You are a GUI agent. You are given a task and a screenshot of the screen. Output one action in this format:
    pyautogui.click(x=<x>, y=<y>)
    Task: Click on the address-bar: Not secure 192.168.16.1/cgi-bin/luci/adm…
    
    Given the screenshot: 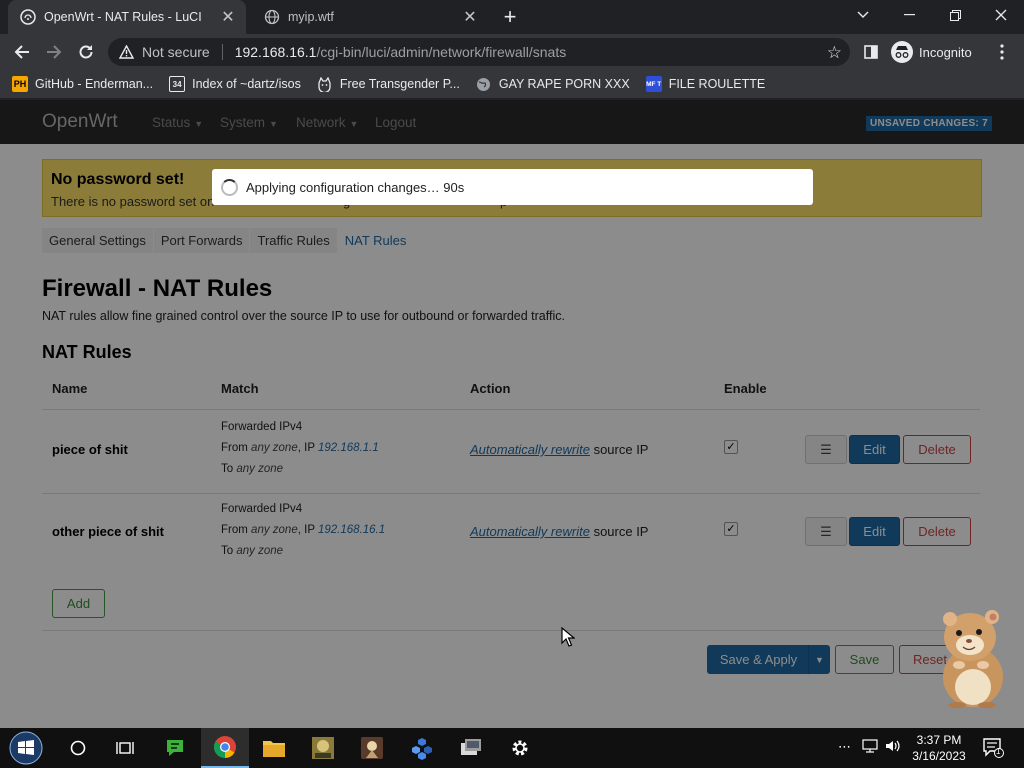 What is the action you would take?
    pyautogui.click(x=479, y=52)
    